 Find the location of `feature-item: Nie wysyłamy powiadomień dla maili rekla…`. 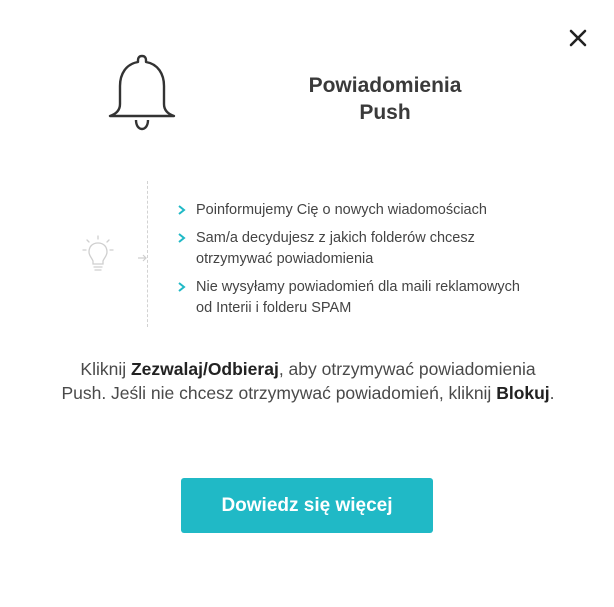

feature-item: Nie wysyłamy powiadomień dla maili rekla… is located at coordinates (356, 298).